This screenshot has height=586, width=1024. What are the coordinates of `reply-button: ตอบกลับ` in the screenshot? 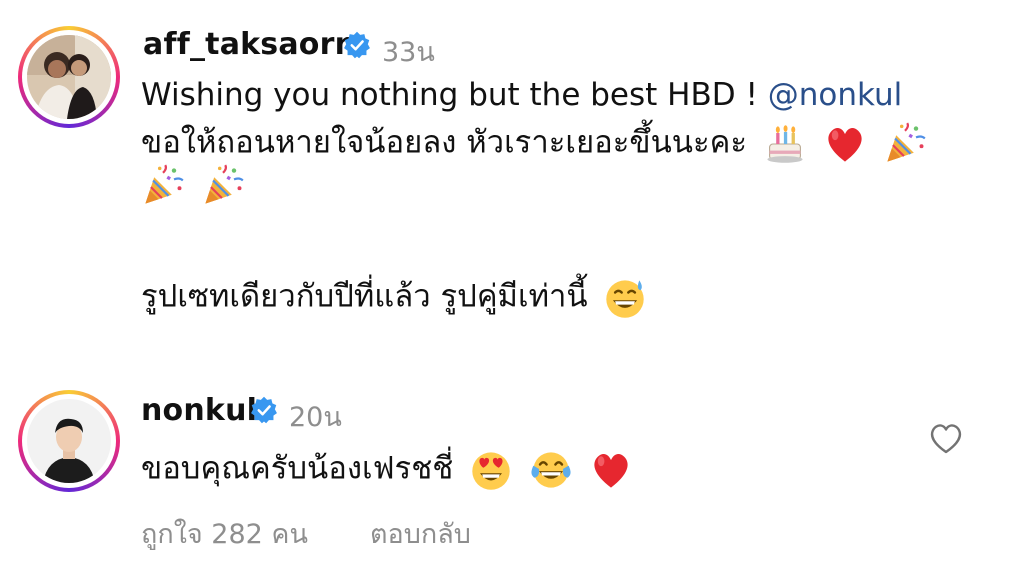 It's located at (420, 533).